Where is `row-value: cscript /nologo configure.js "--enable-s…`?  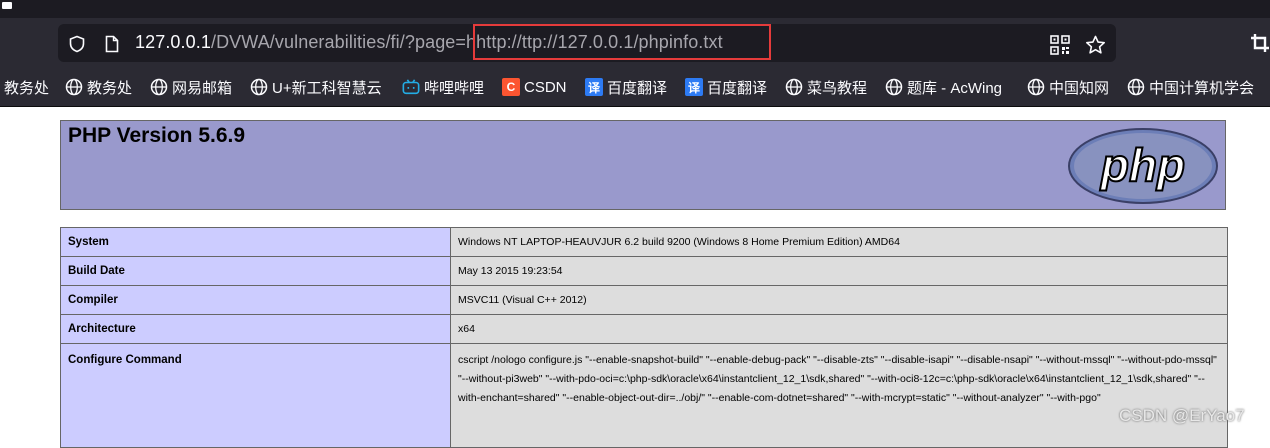 row-value: cscript /nologo configure.js "--enable-s… is located at coordinates (839, 395).